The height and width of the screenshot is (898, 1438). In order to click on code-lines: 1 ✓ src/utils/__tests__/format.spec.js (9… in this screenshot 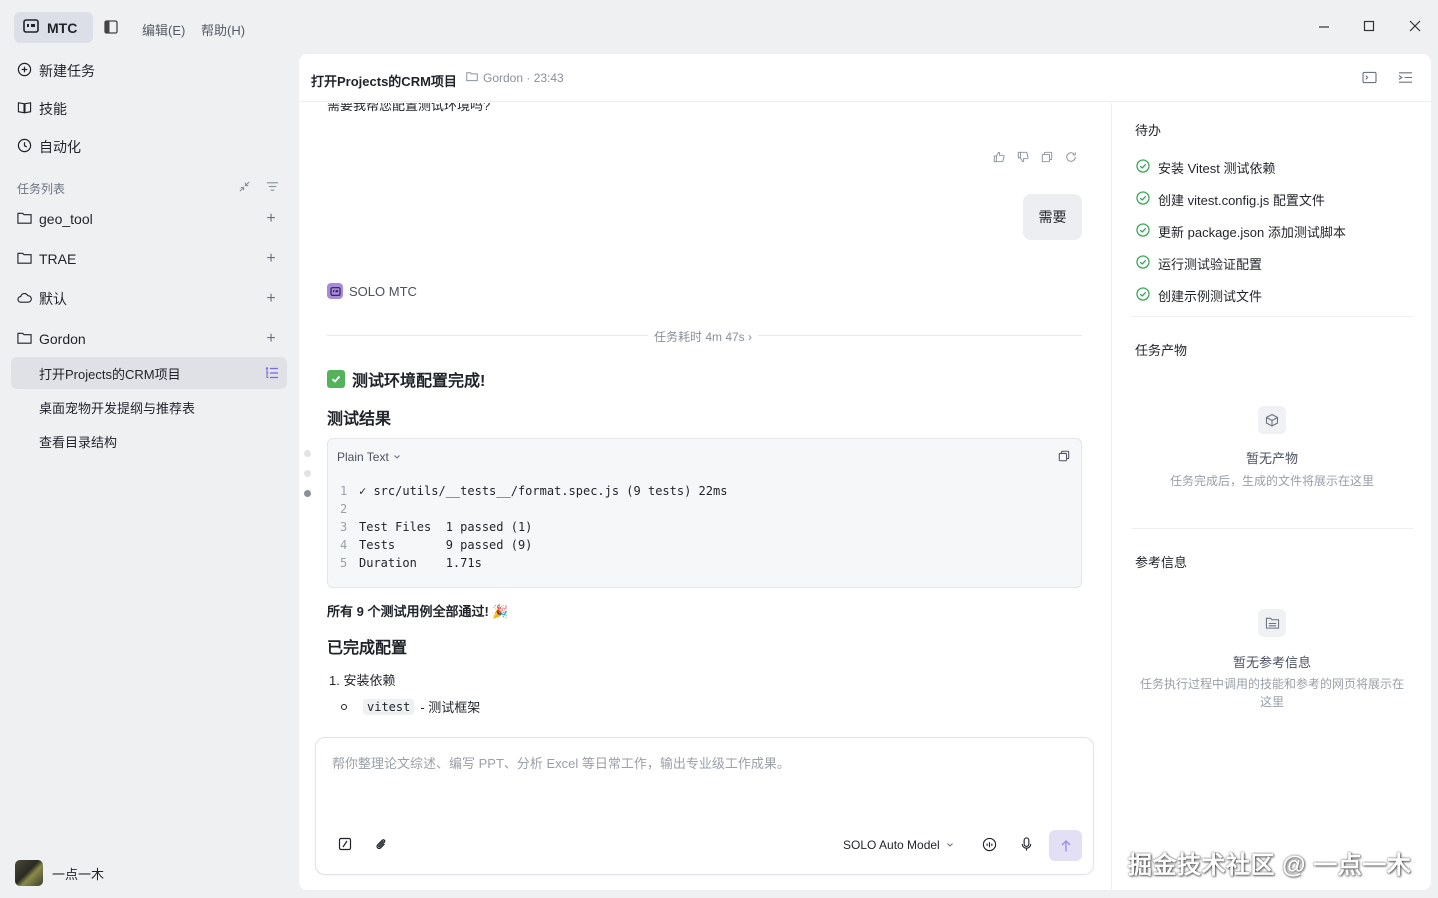, I will do `click(533, 527)`.